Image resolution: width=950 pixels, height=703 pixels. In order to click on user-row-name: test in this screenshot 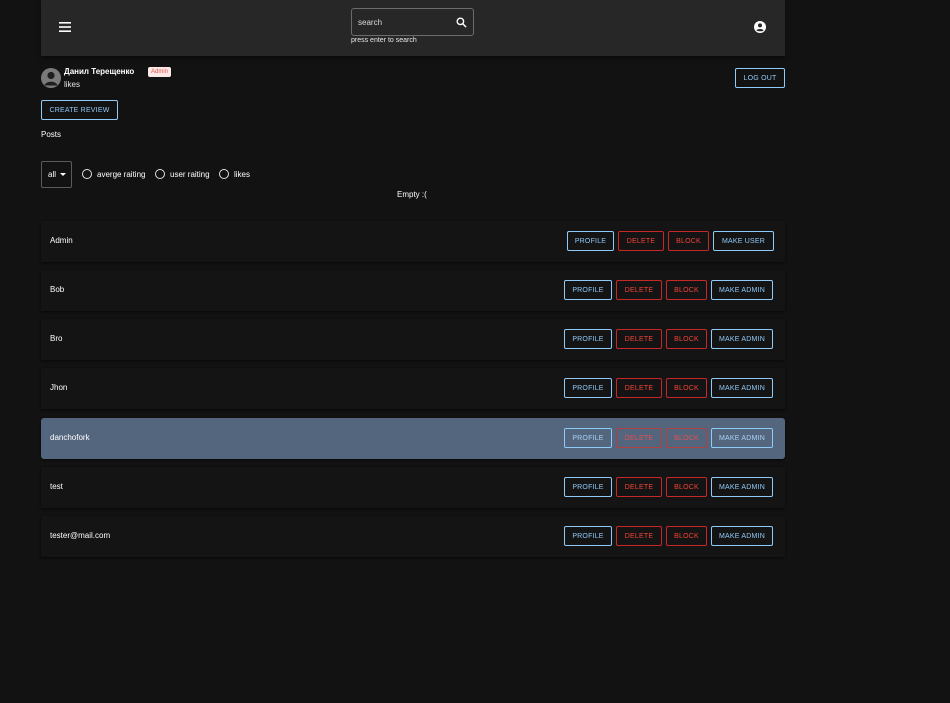, I will do `click(56, 486)`.